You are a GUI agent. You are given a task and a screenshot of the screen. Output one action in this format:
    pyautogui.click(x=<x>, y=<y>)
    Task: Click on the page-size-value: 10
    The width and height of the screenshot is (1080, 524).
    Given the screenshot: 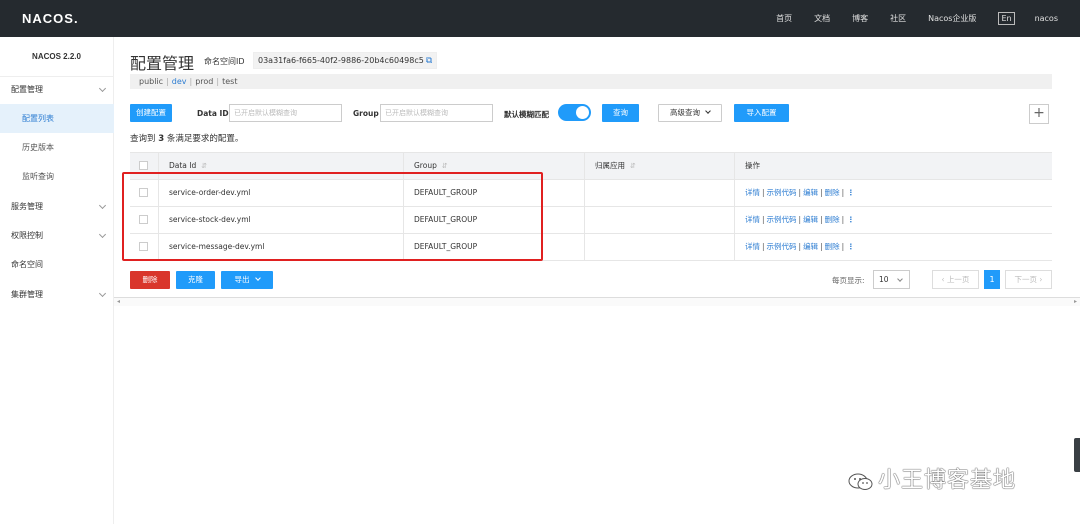 What is the action you would take?
    pyautogui.click(x=884, y=279)
    